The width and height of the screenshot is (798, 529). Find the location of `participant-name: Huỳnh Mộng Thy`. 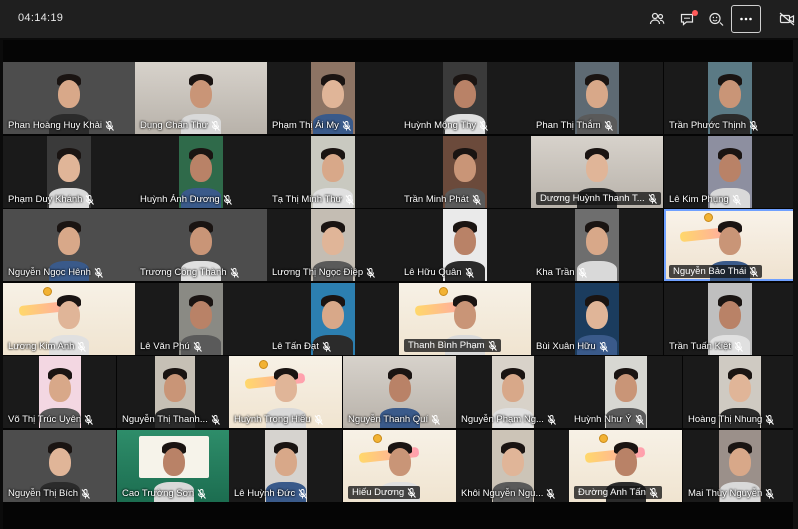

participant-name: Huỳnh Mộng Thy is located at coordinates (440, 125).